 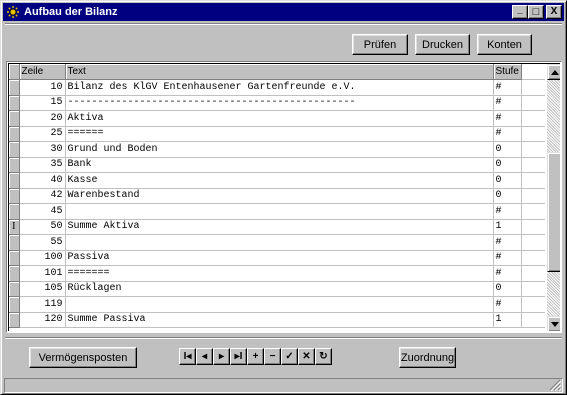 I want to click on nav-prior-button: ◂, so click(x=204, y=356).